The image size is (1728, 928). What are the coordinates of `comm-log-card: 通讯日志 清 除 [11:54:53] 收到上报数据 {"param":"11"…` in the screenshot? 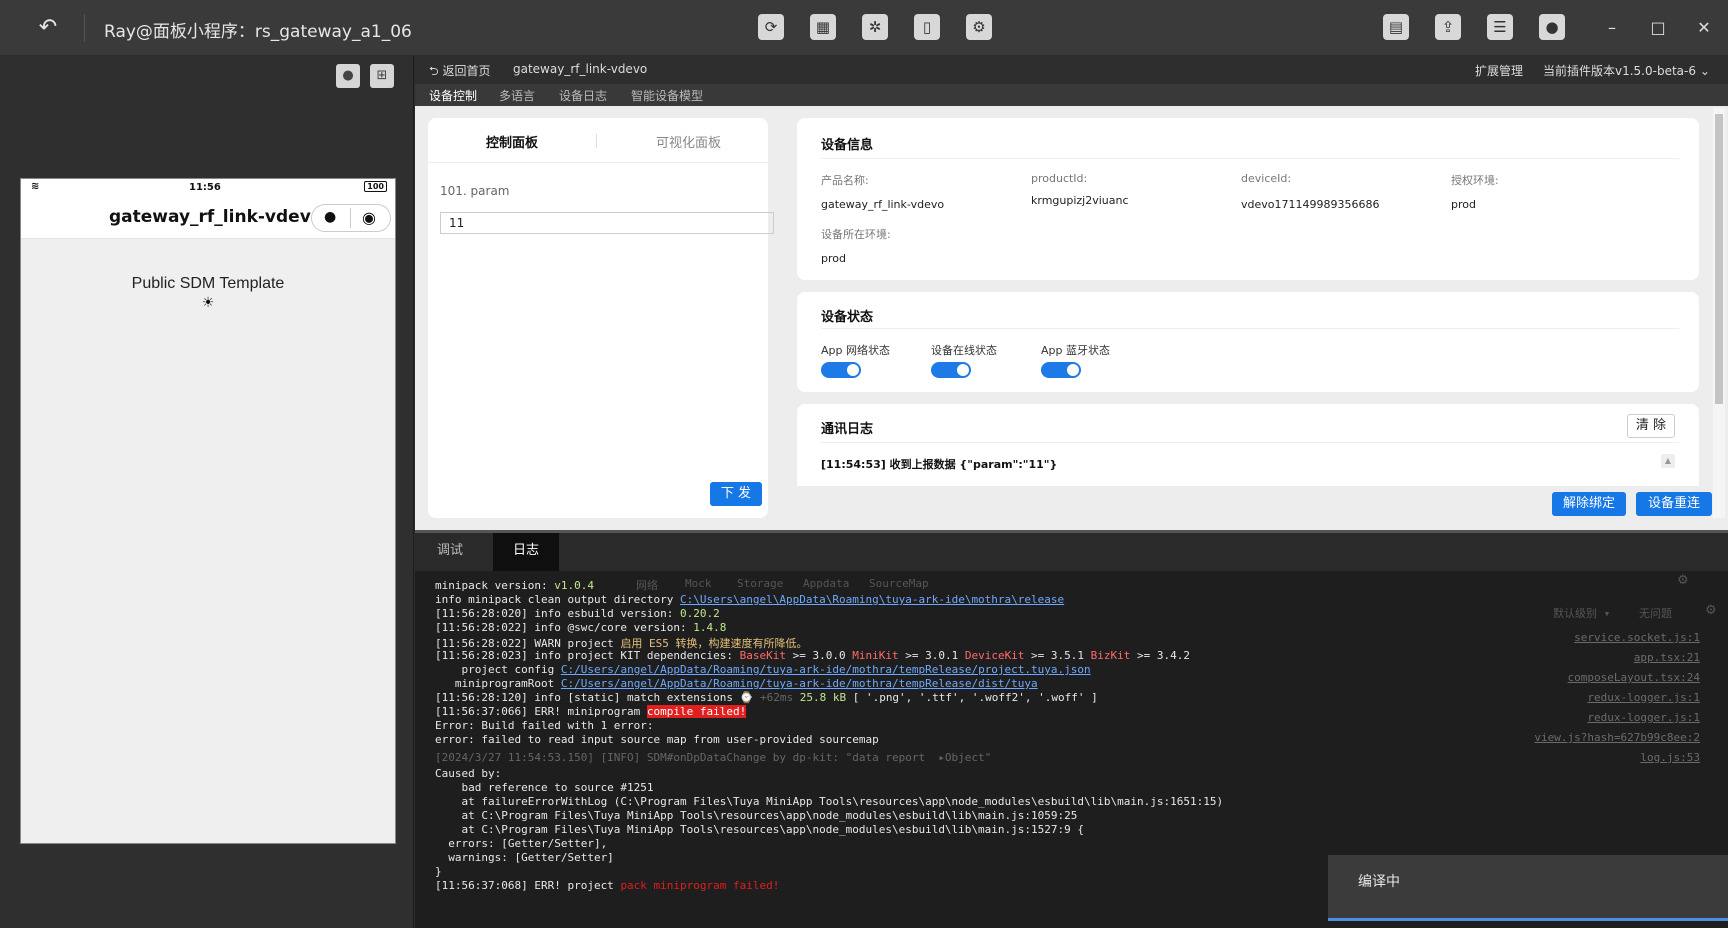 It's located at (1248, 445).